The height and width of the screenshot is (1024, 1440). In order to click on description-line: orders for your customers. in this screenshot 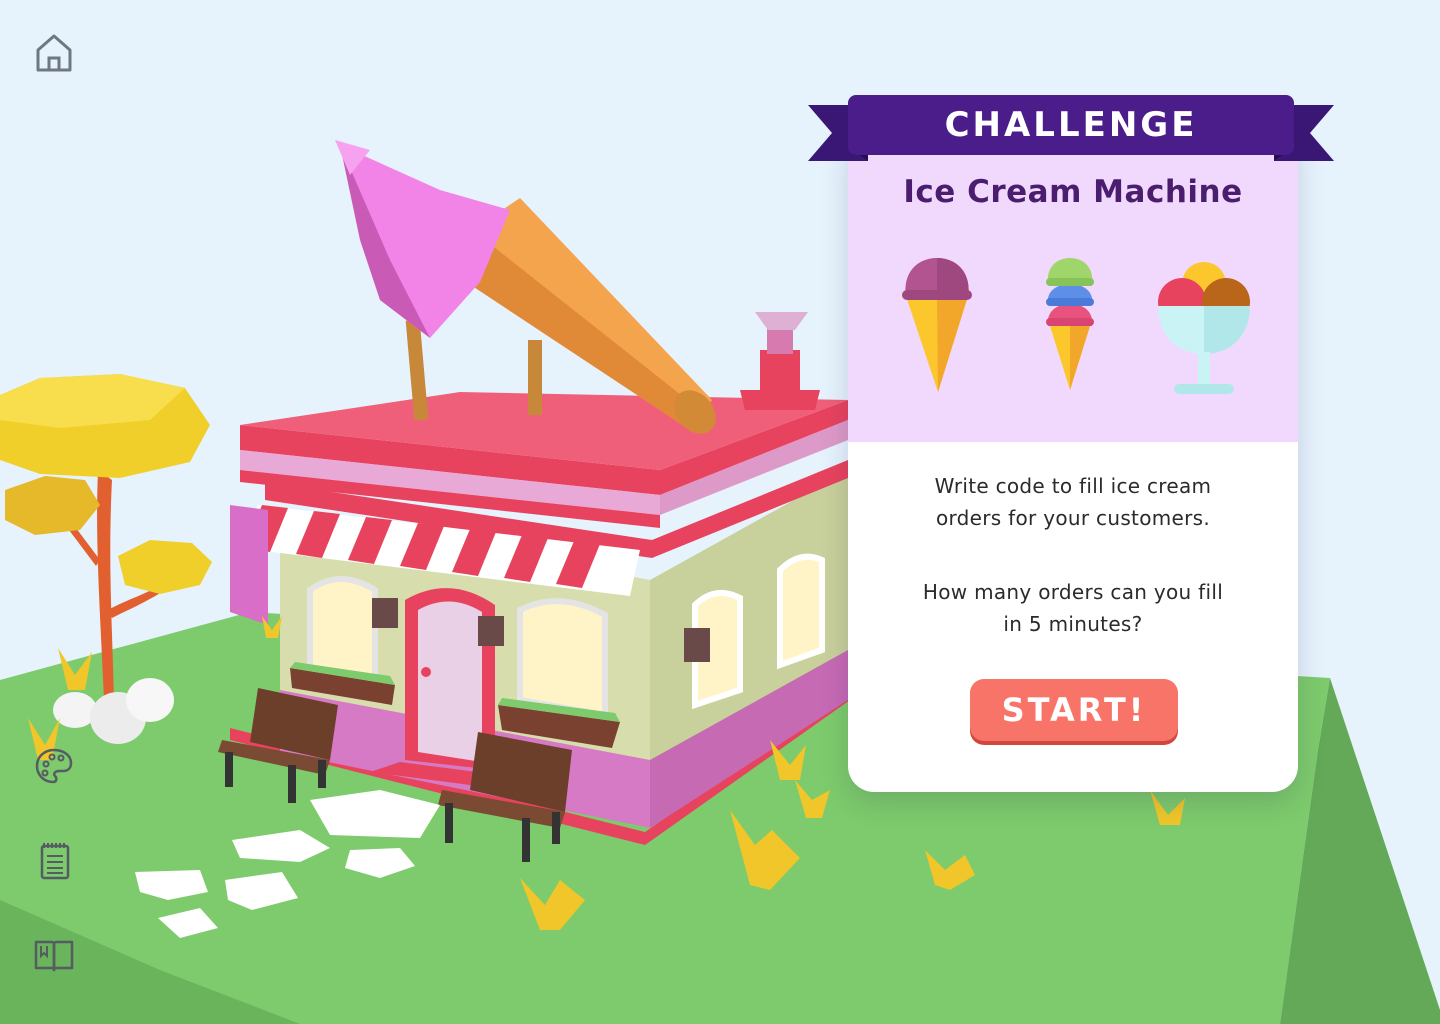, I will do `click(1073, 518)`.